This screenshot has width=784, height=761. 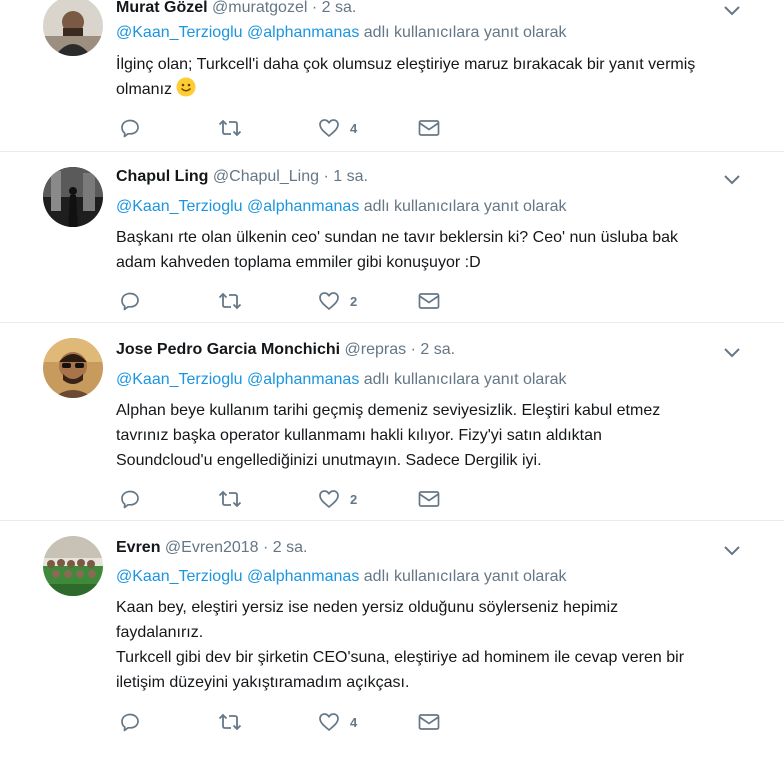 What do you see at coordinates (162, 176) in the screenshot?
I see `display-name: Chapul Ling` at bounding box center [162, 176].